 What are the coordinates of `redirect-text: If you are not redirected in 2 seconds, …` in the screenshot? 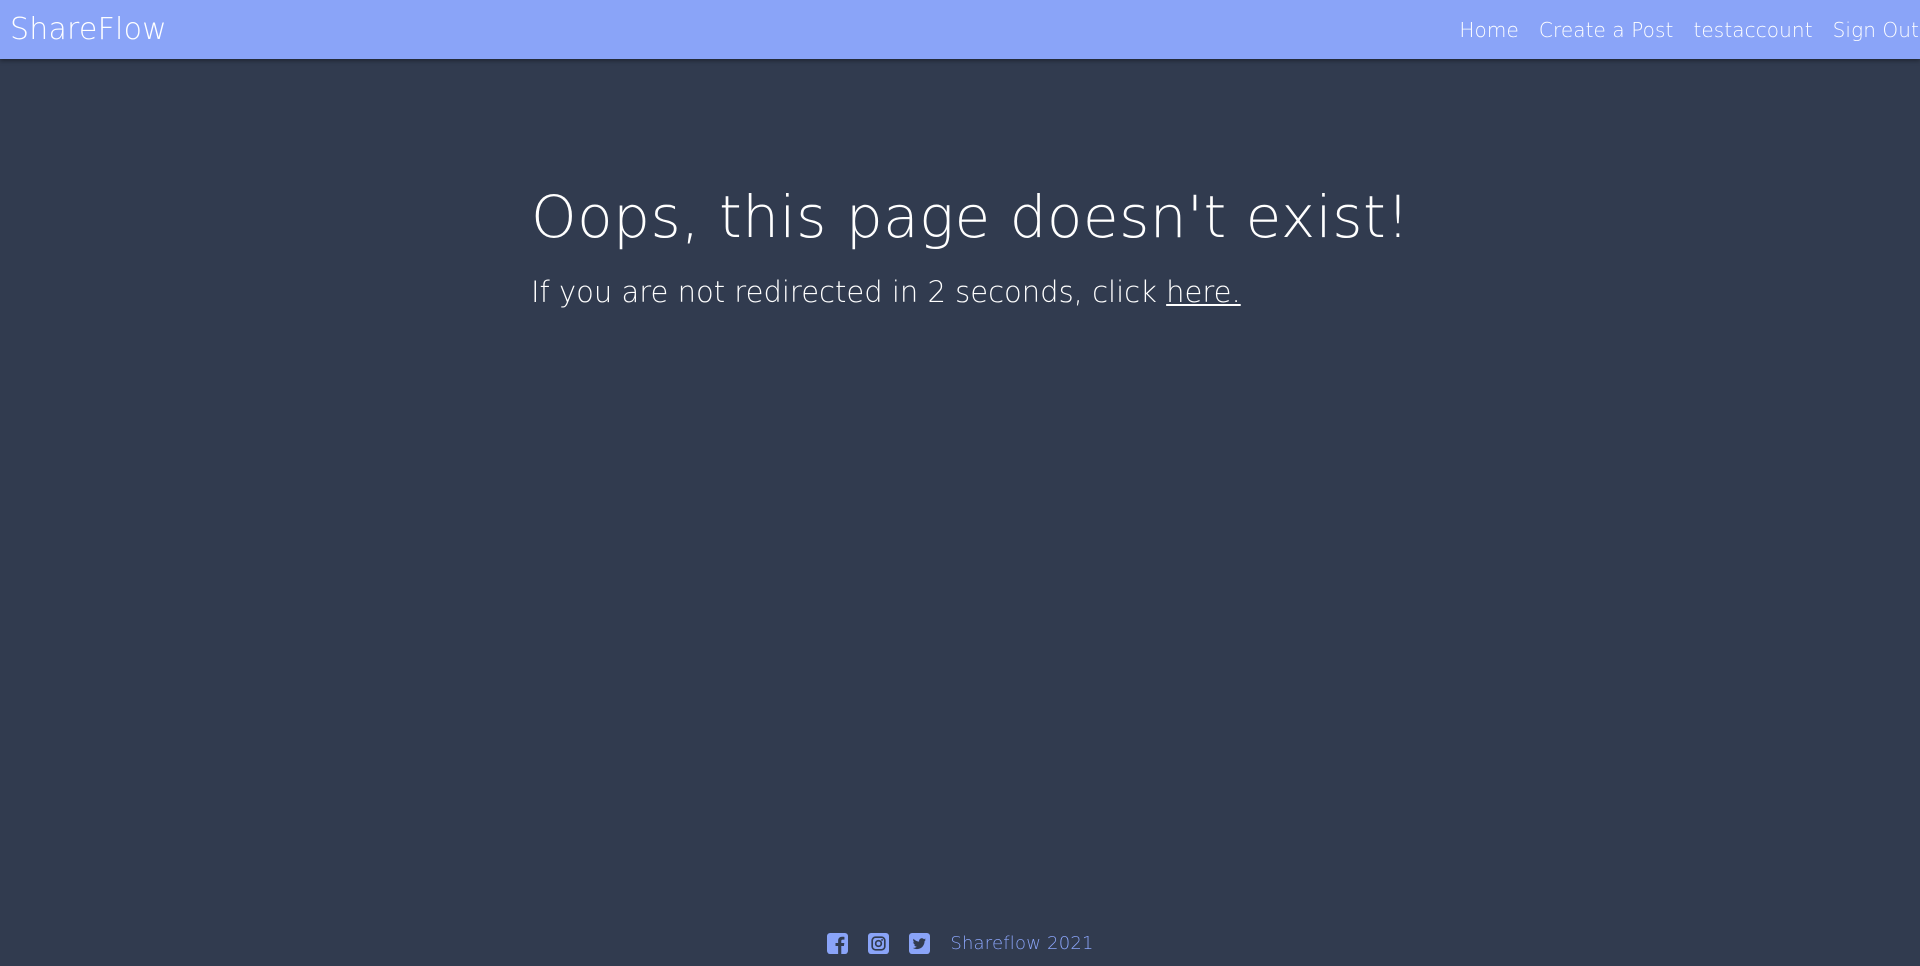 It's located at (849, 292).